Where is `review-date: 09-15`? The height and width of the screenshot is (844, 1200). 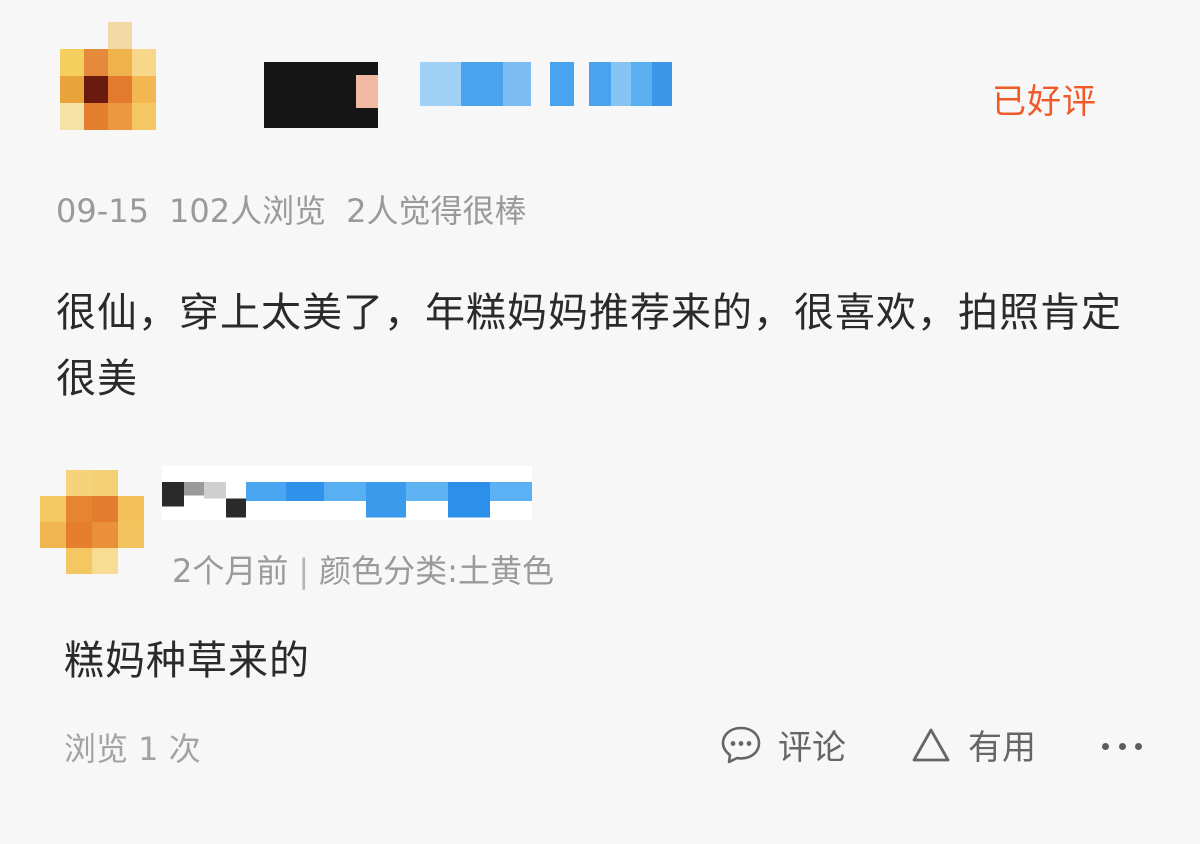 review-date: 09-15 is located at coordinates (102, 211).